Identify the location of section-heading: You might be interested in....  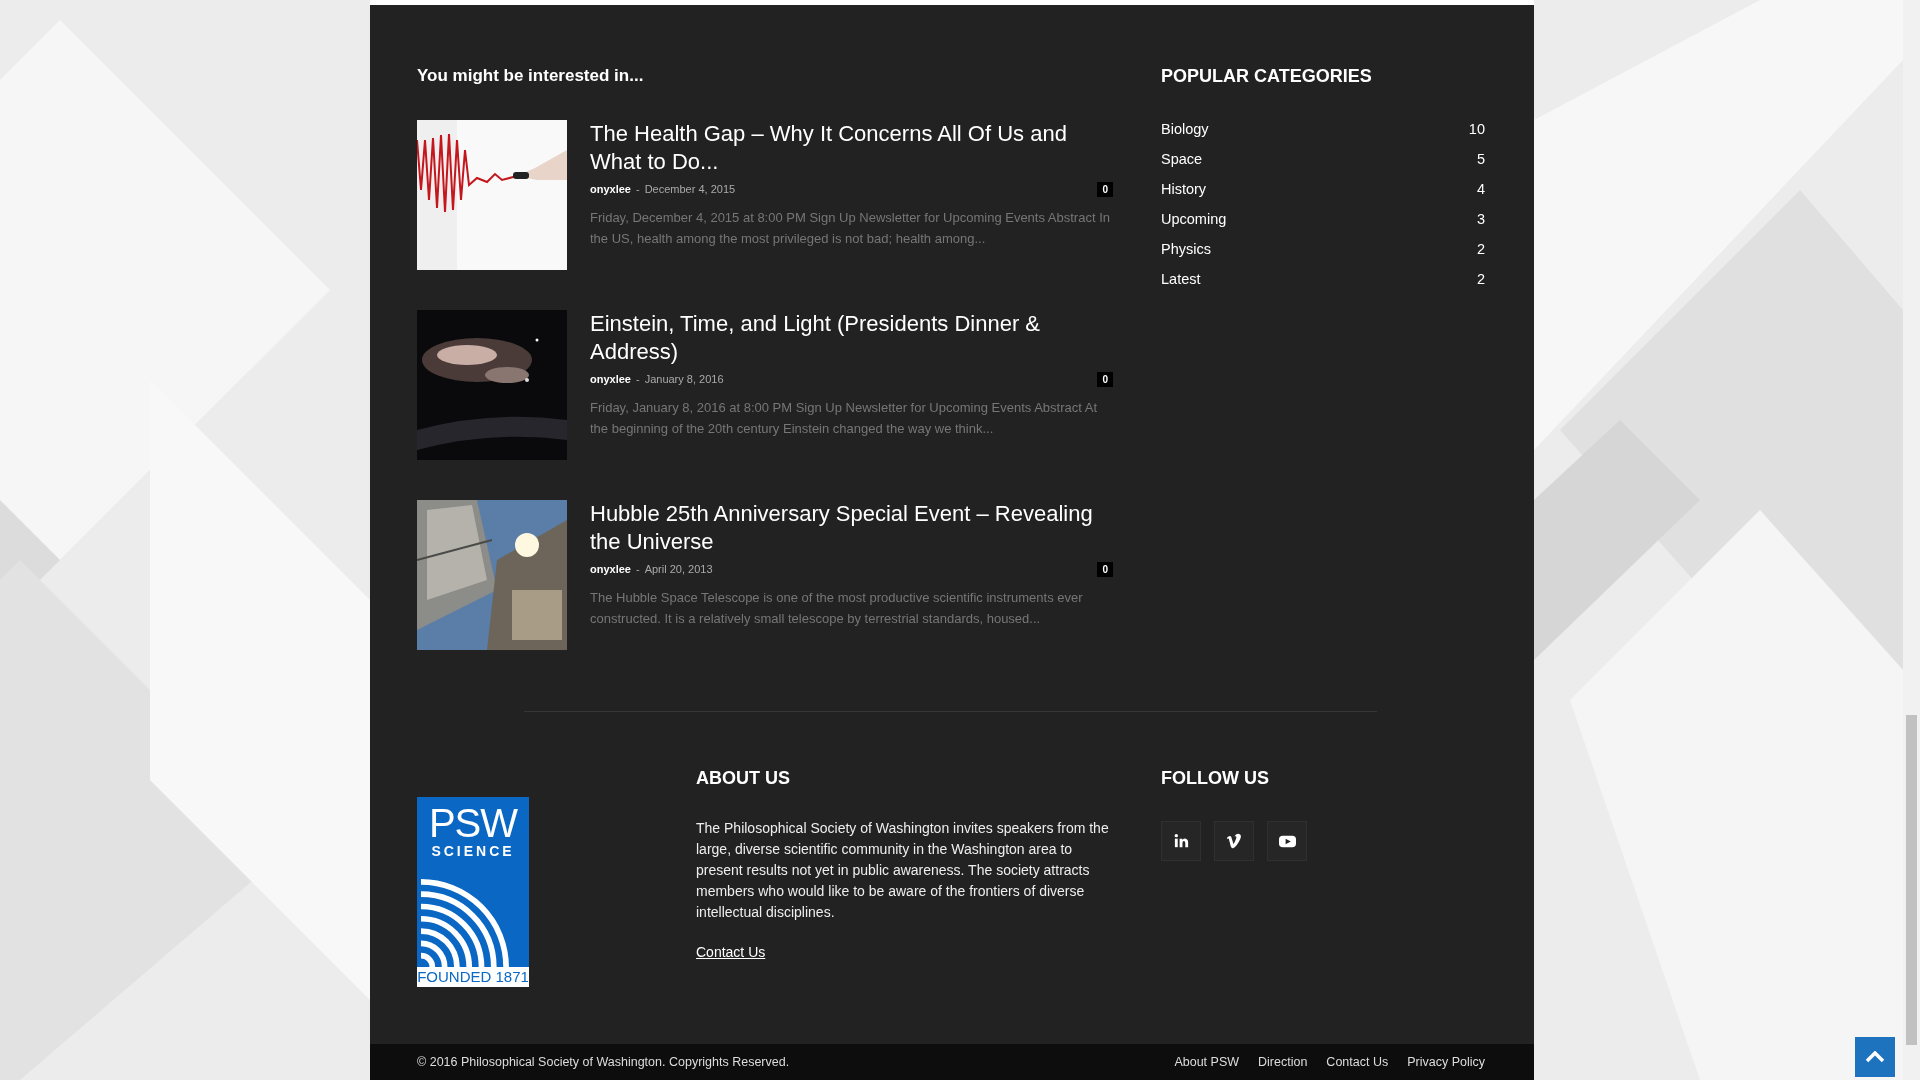
(531, 76).